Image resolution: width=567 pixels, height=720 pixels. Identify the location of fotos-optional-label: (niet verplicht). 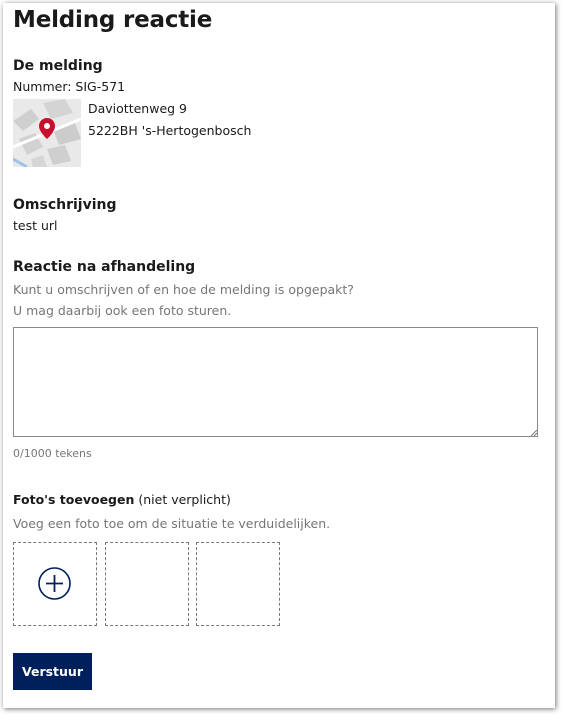
(182, 499).